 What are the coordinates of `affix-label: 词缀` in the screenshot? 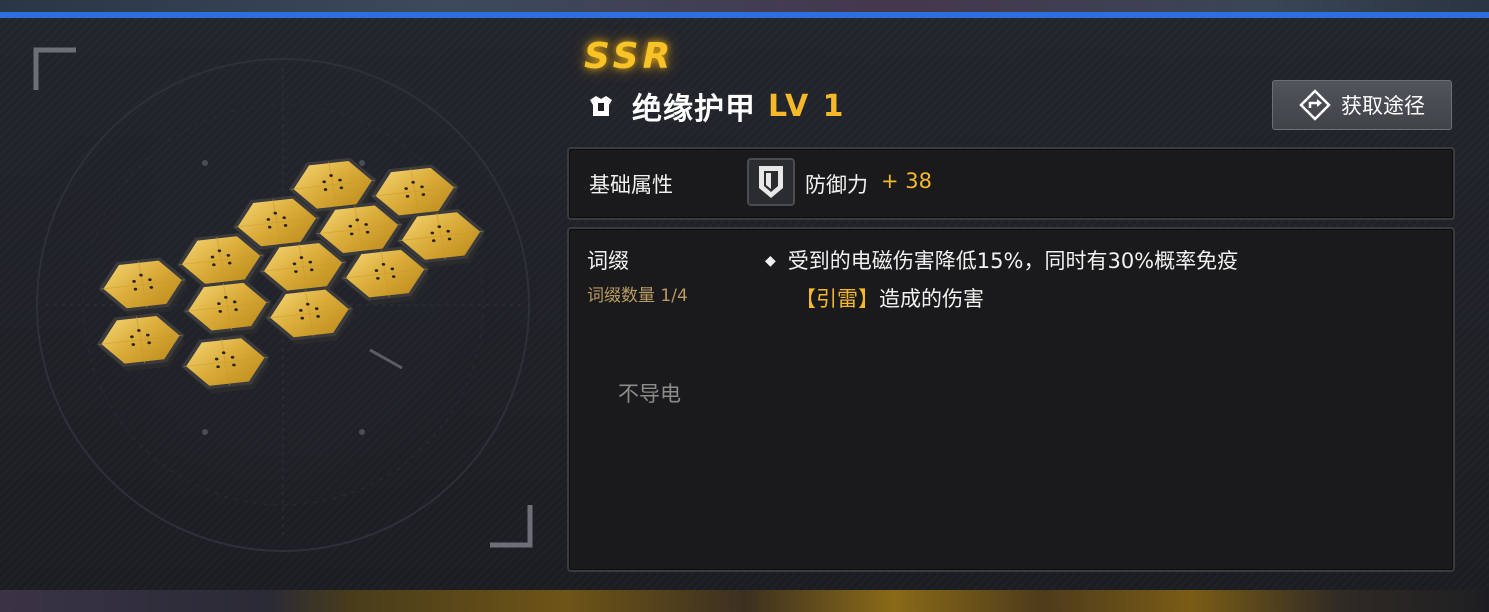 It's located at (608, 261).